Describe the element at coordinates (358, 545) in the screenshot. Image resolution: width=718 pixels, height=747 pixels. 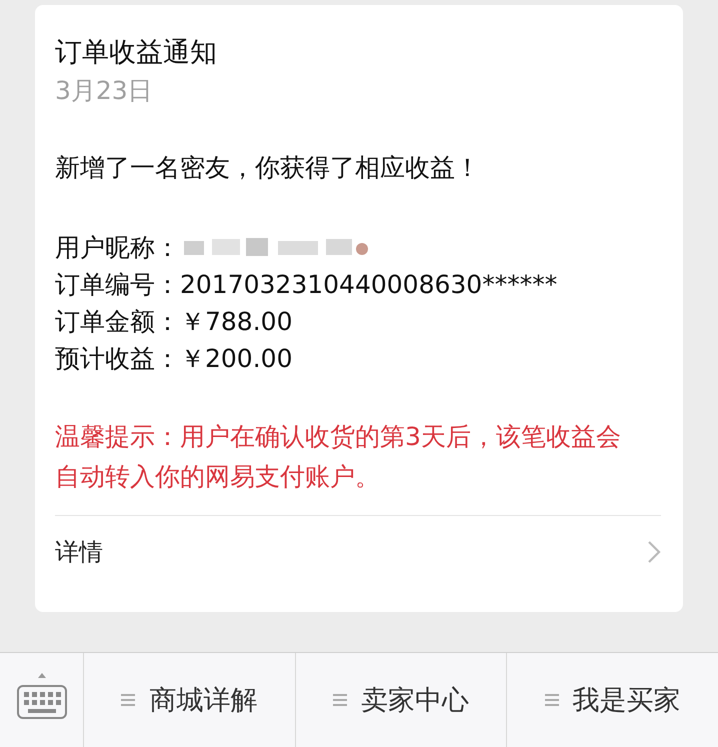
I see `details-link: 详情` at that location.